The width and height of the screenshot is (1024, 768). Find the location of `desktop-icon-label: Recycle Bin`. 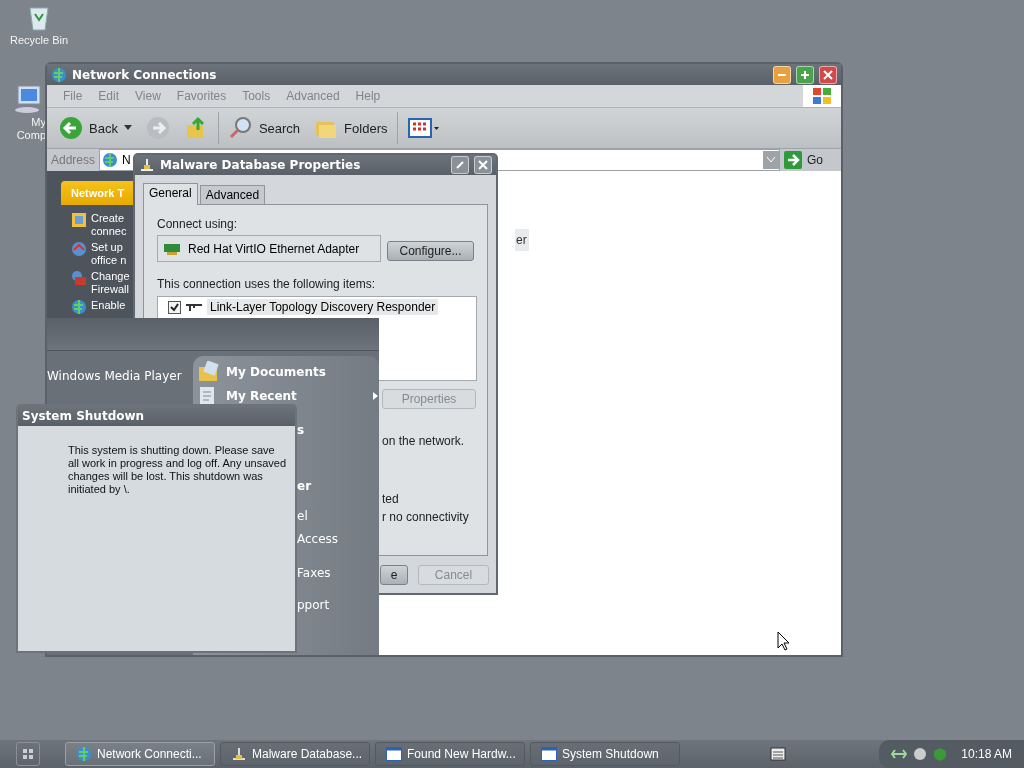

desktop-icon-label: Recycle Bin is located at coordinates (39, 40).